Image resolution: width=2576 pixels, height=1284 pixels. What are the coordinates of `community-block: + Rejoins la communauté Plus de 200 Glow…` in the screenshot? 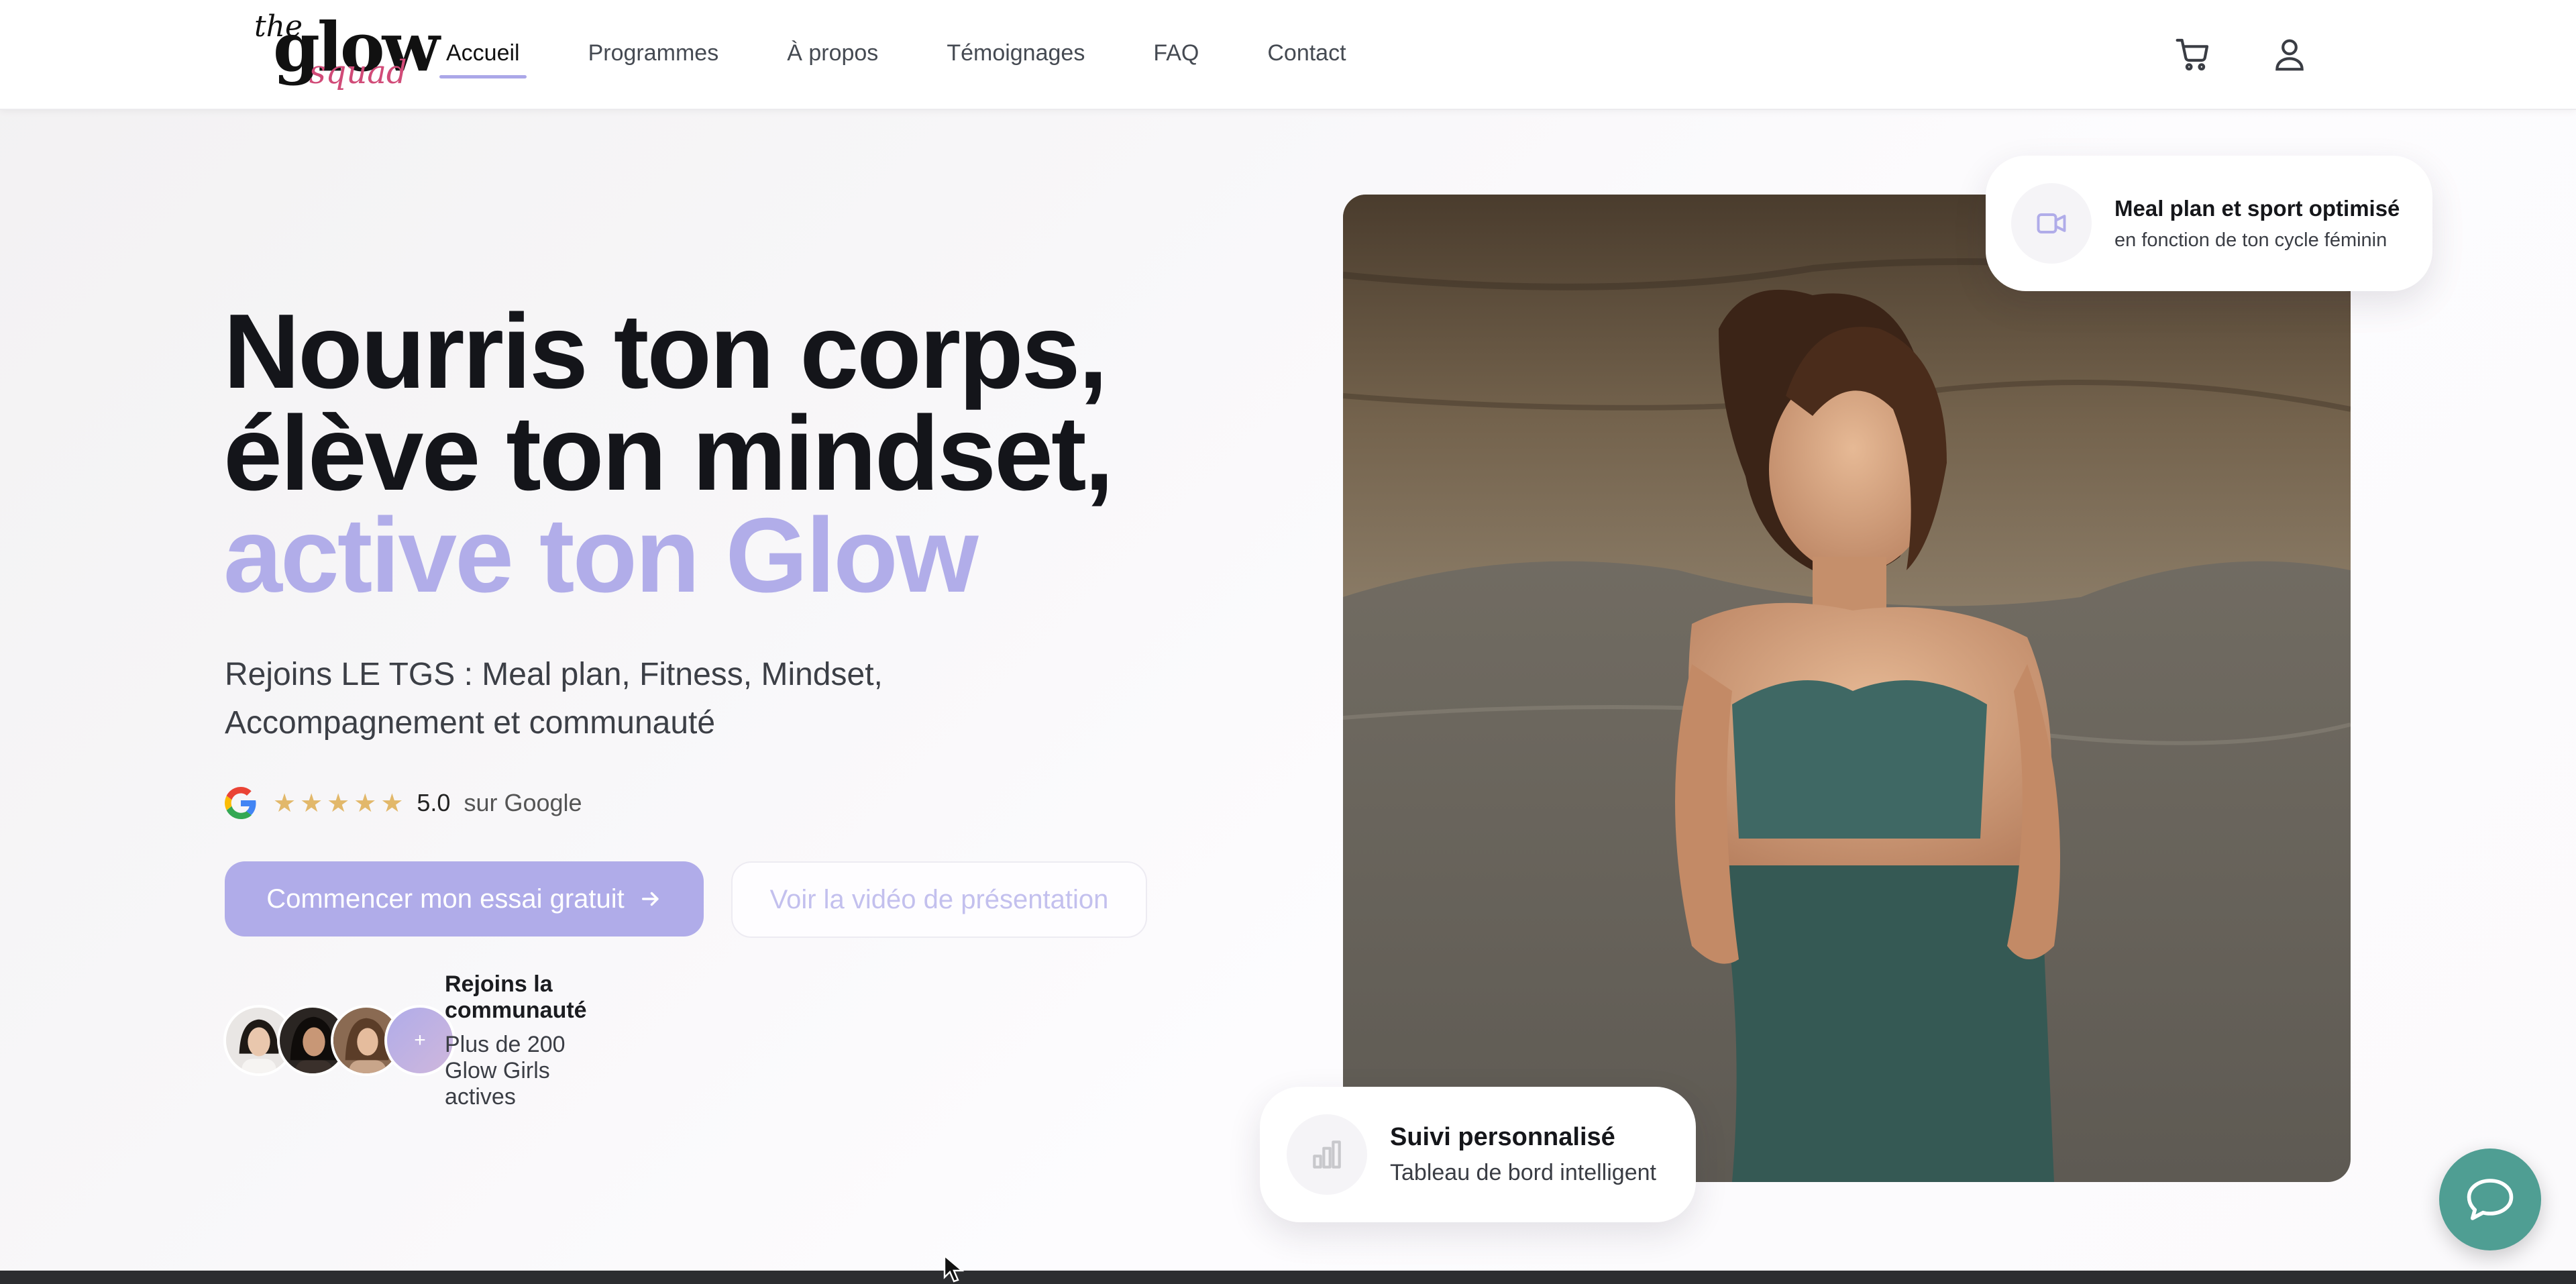 It's located at (405, 1040).